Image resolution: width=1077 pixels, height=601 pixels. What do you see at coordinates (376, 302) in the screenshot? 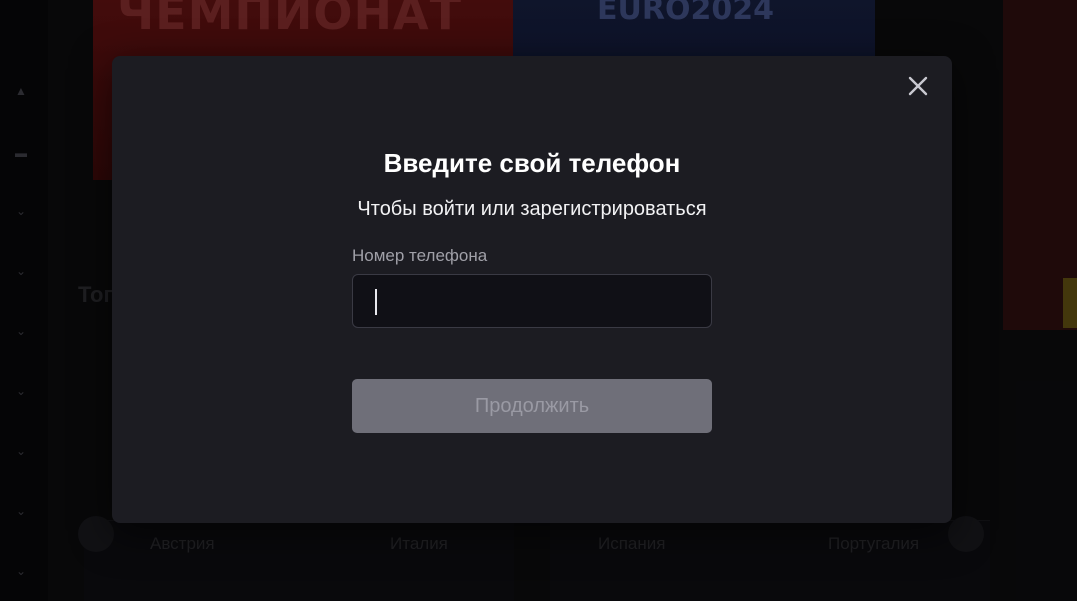
I see `text-caret` at bounding box center [376, 302].